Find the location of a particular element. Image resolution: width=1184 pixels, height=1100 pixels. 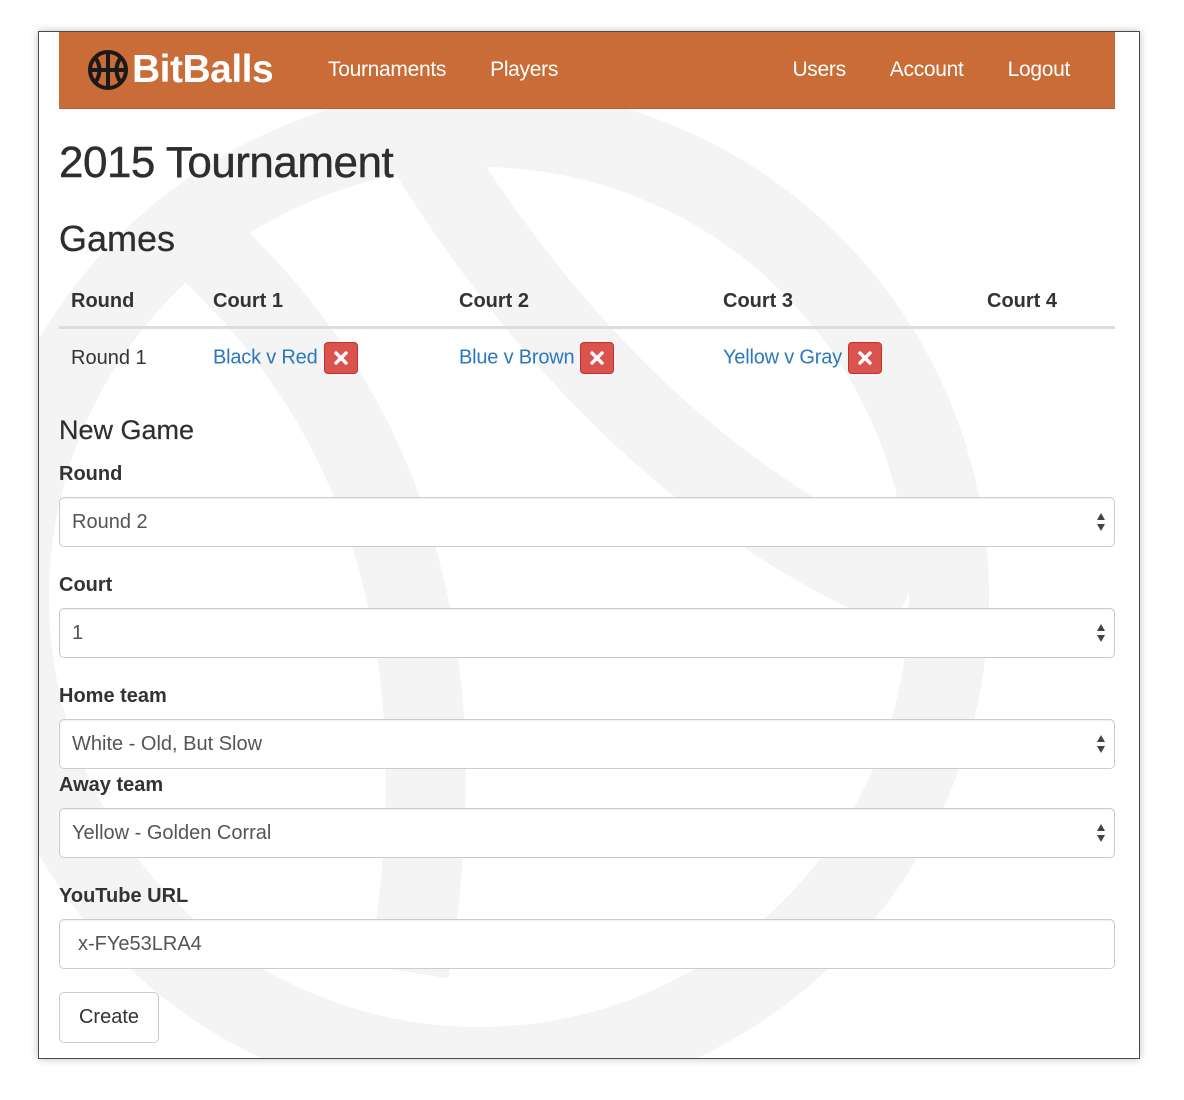

court-select-value: 1 is located at coordinates (78, 632).